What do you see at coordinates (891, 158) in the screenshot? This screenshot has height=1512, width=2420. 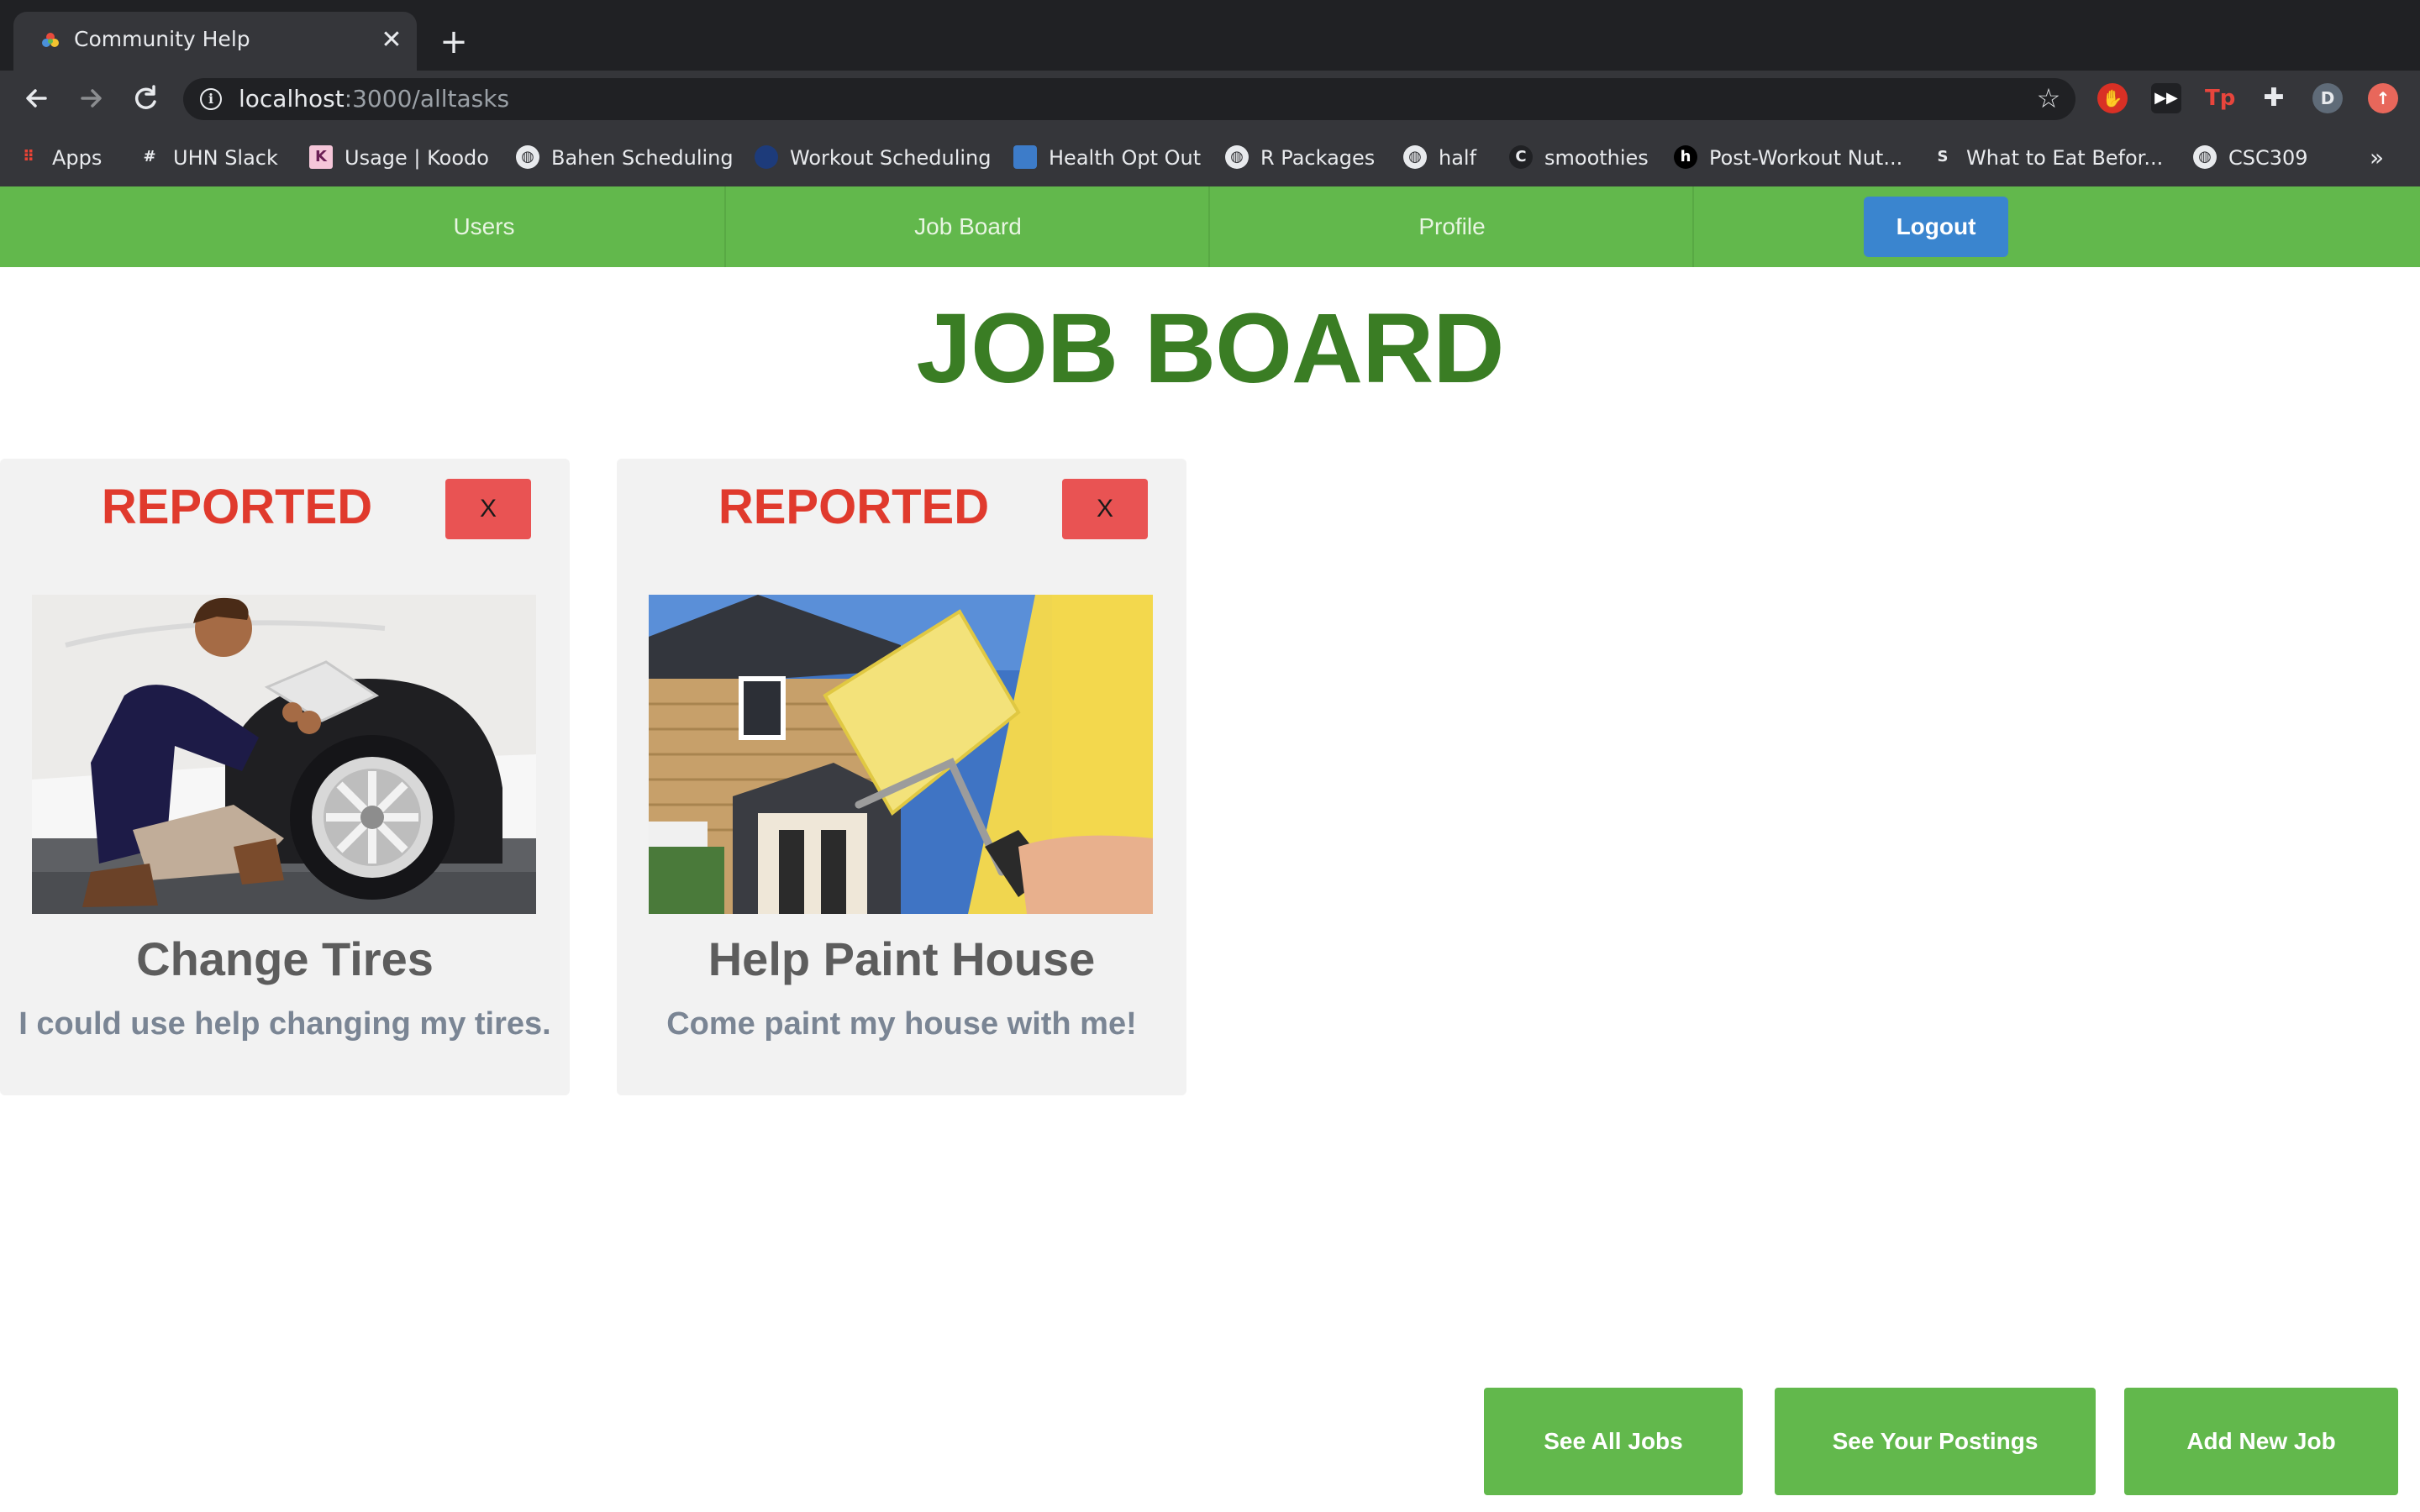 I see `bookmark-label: Workout Scheduling` at bounding box center [891, 158].